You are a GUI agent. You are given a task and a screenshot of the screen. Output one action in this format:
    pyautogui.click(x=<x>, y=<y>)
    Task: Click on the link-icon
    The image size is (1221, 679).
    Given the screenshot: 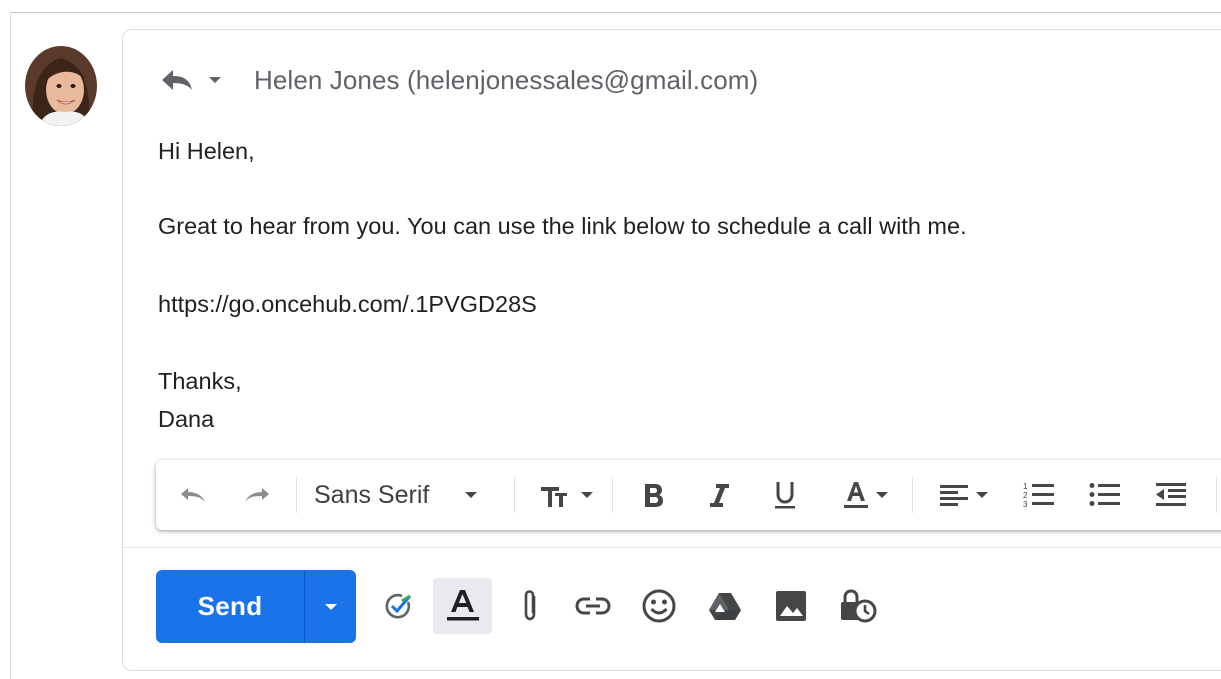 What is the action you would take?
    pyautogui.click(x=593, y=606)
    